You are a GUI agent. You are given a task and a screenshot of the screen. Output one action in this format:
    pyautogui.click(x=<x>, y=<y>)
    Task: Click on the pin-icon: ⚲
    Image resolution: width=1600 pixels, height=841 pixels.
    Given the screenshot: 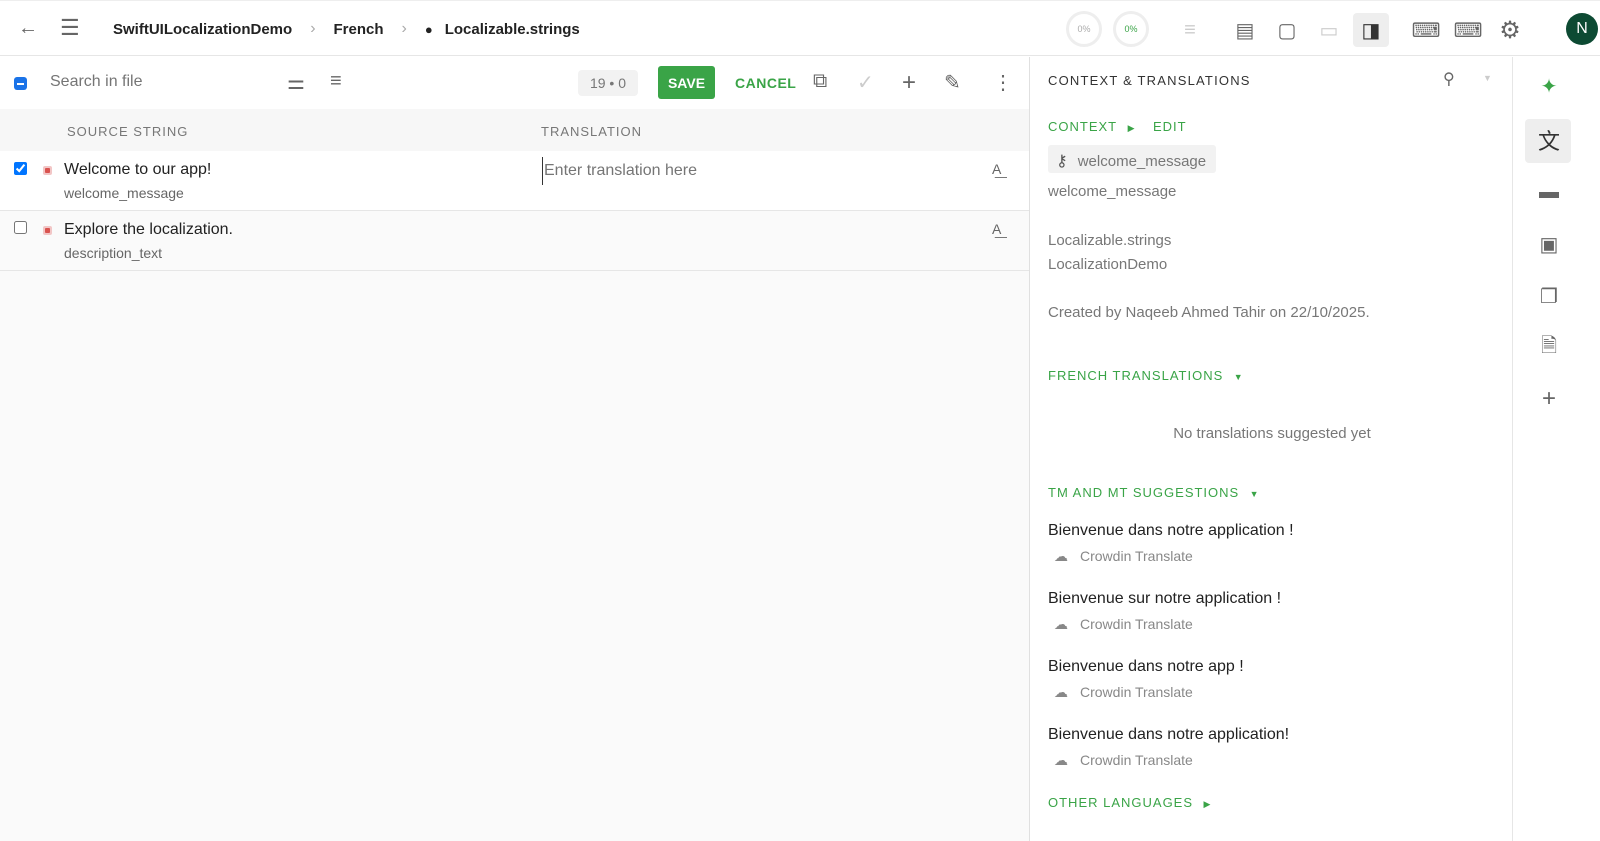 What is the action you would take?
    pyautogui.click(x=1449, y=79)
    